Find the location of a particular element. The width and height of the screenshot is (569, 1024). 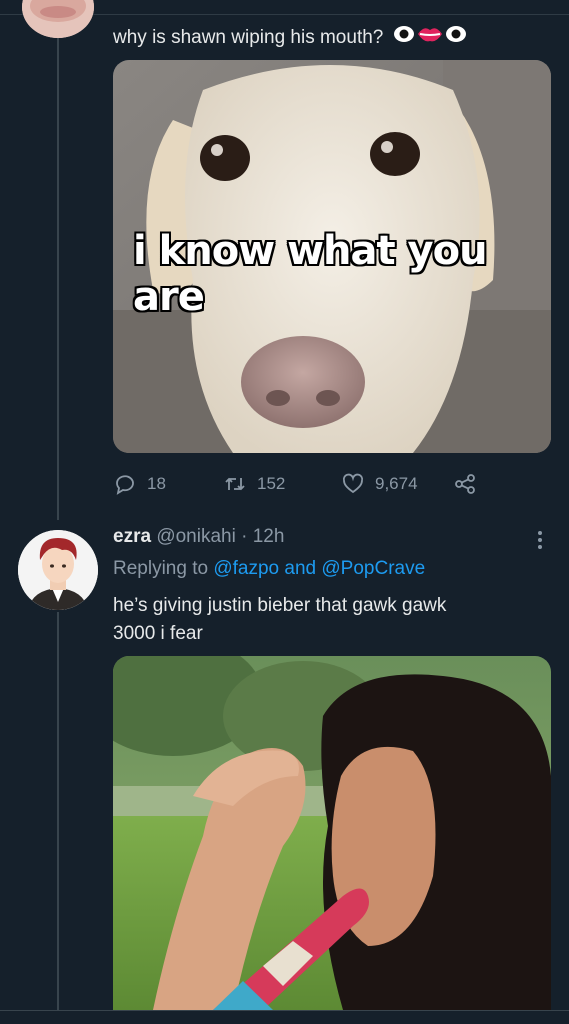

reply-icon is located at coordinates (125, 485).